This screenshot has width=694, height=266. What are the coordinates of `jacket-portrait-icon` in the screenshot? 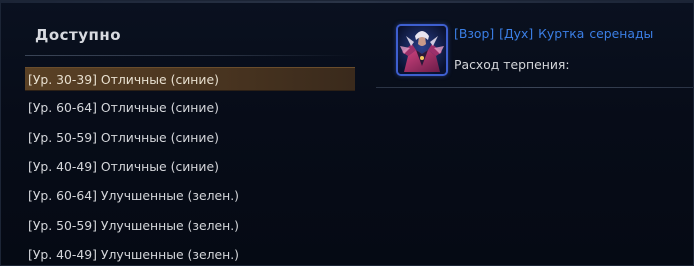 It's located at (422, 50).